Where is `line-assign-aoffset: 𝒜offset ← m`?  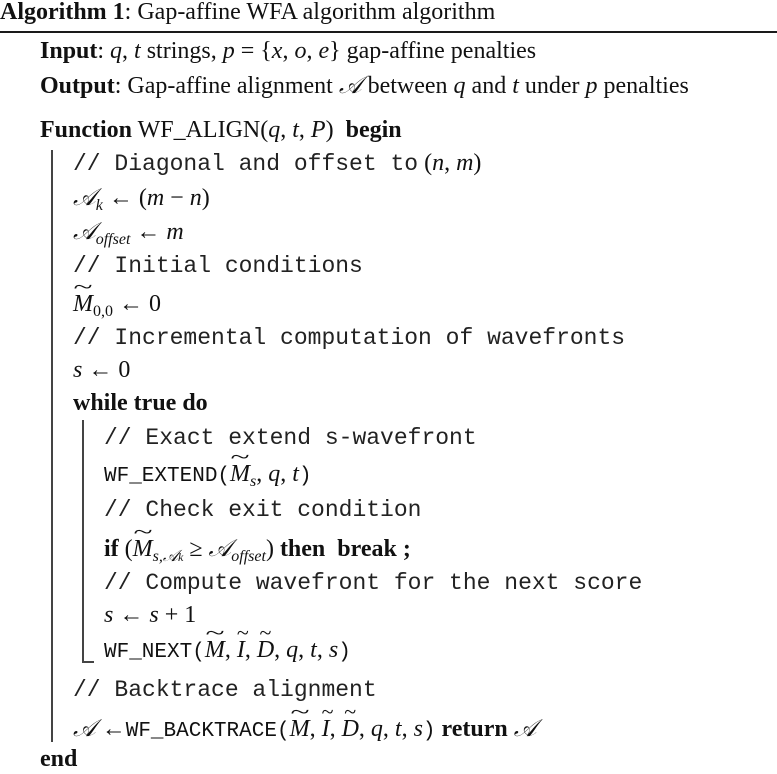
line-assign-aoffset: 𝒜offset ← m is located at coordinates (128, 232).